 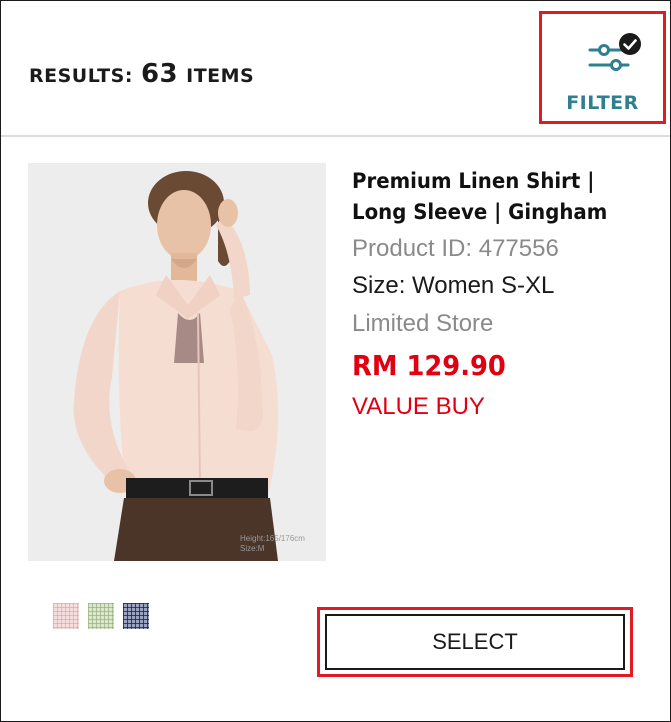 I want to click on product-size: Size: Women S-XL, so click(x=453, y=285).